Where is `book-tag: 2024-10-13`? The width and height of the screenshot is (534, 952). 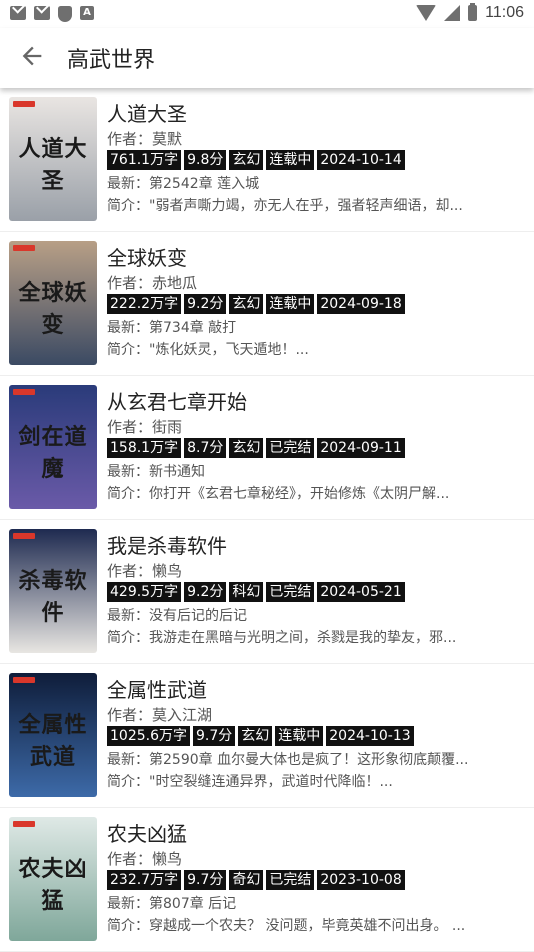
book-tag: 2024-10-13 is located at coordinates (370, 736).